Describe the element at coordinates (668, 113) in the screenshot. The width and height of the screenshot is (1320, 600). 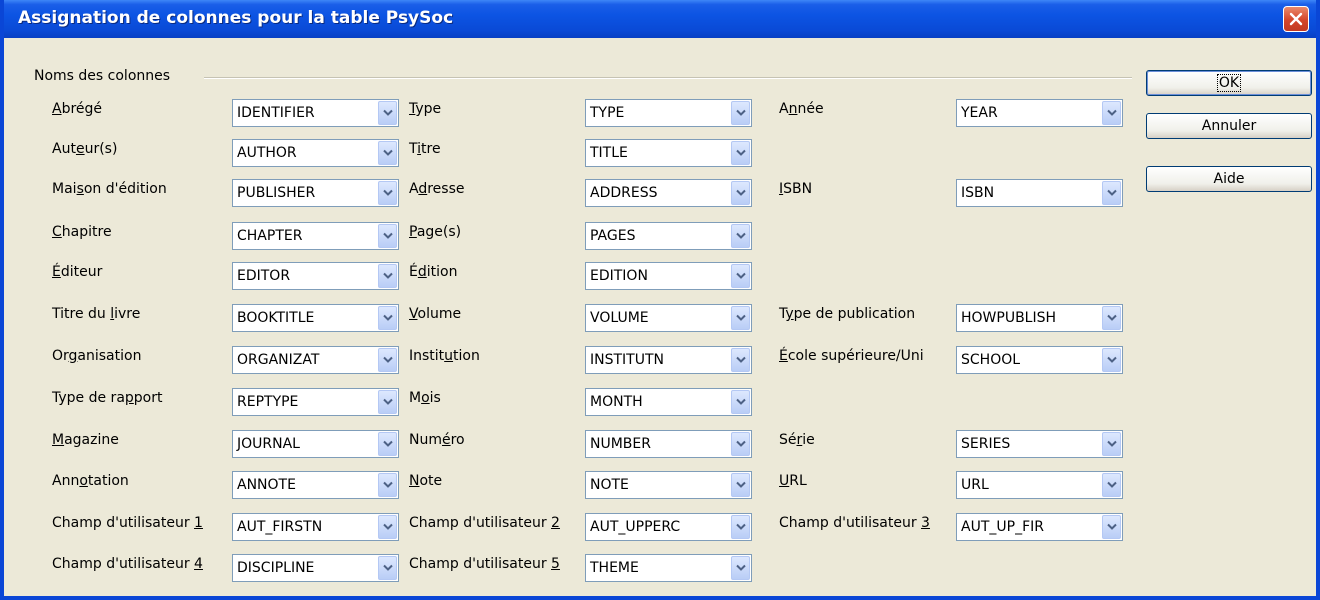
I see `combo-type: TYPE` at that location.